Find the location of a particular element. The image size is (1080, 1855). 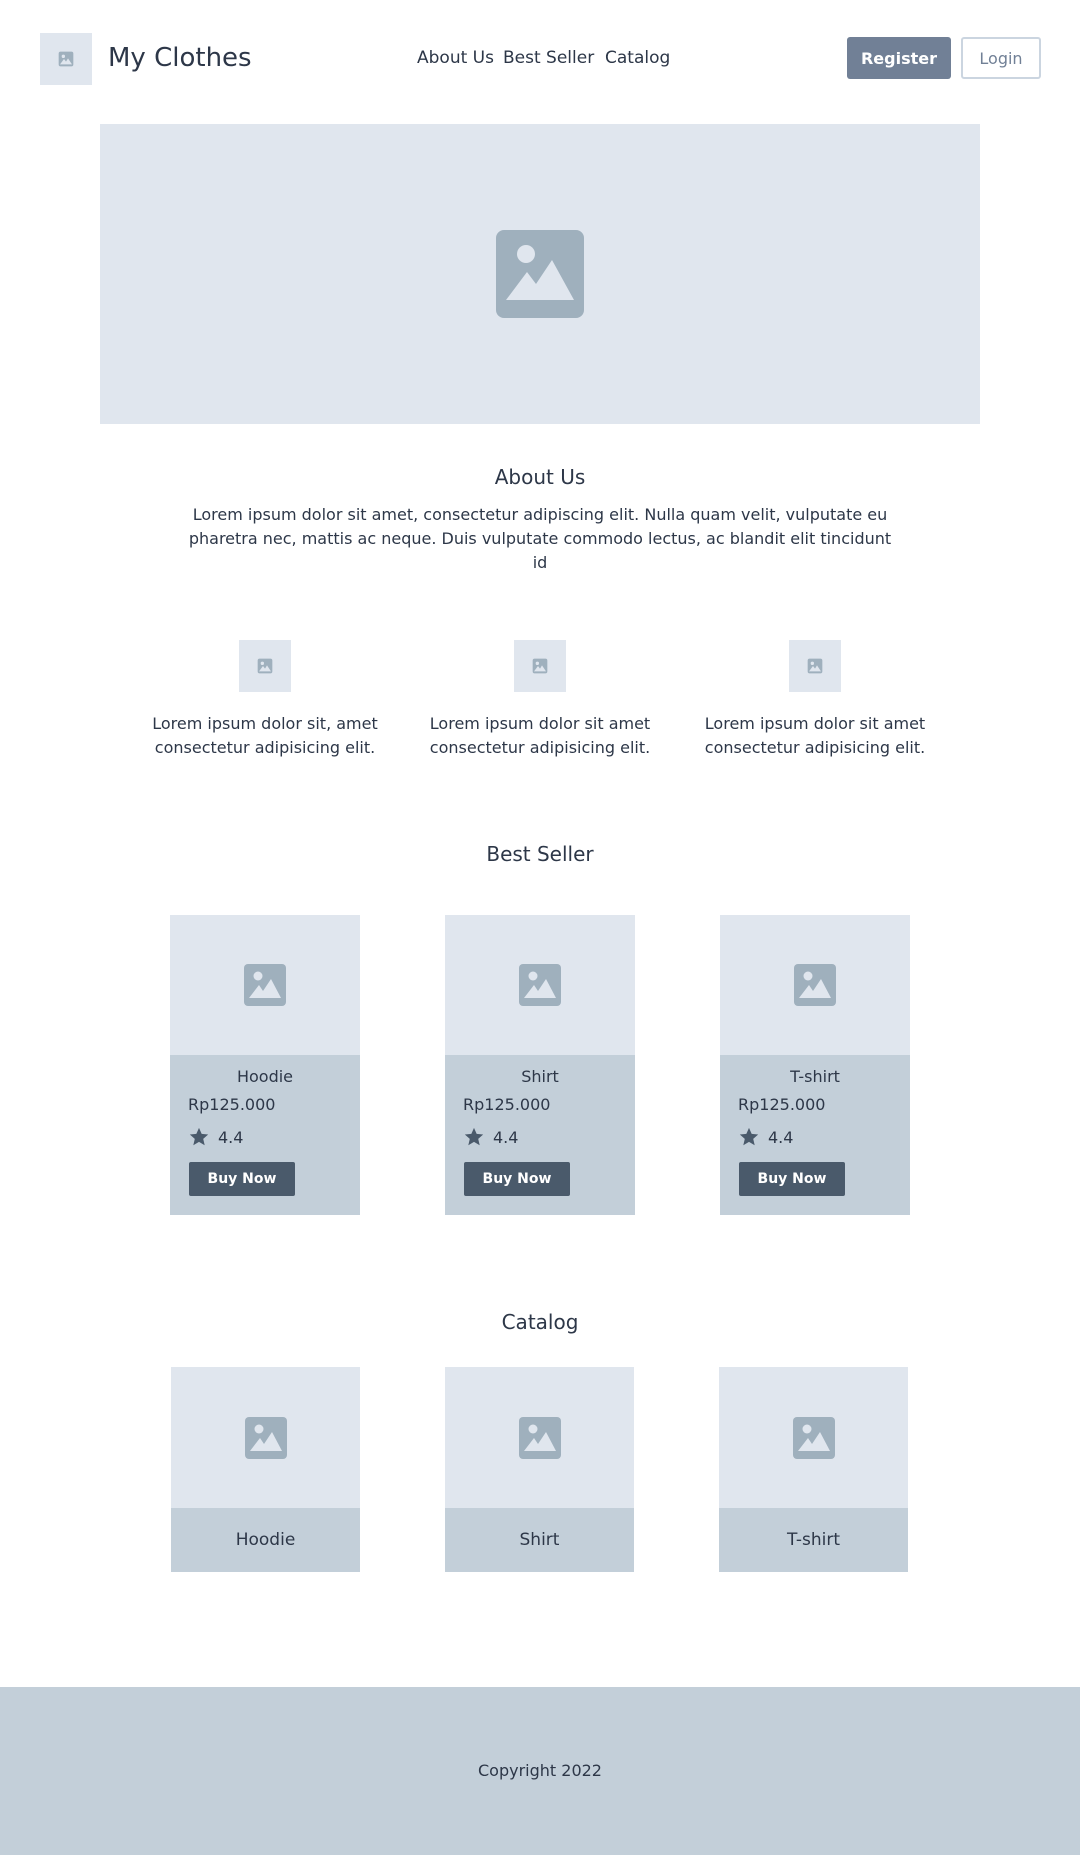

catalog-item-name: Shirt is located at coordinates (539, 1540).